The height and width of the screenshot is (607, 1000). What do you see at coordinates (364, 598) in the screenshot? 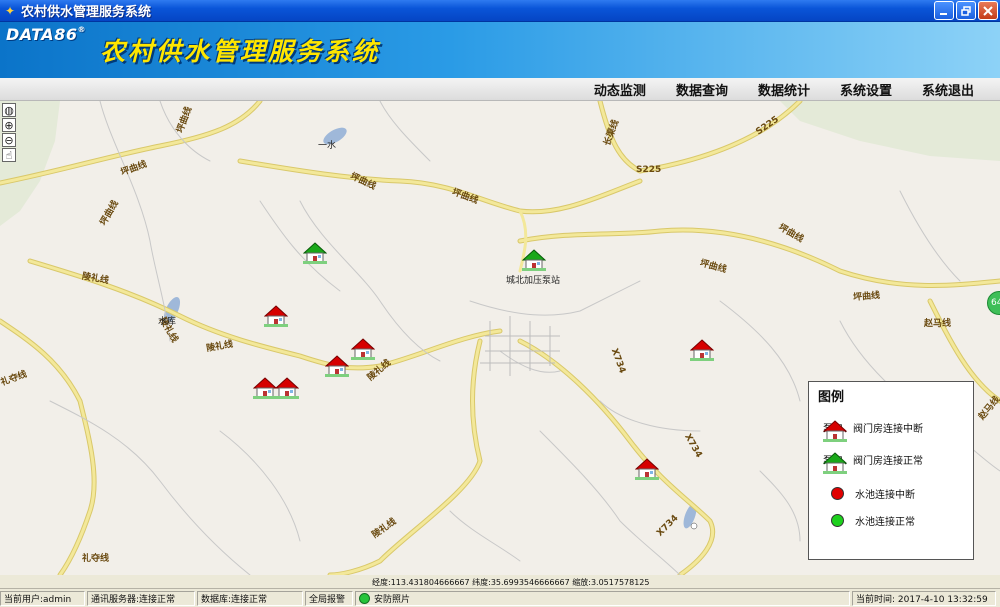
I see `green-status-icon` at bounding box center [364, 598].